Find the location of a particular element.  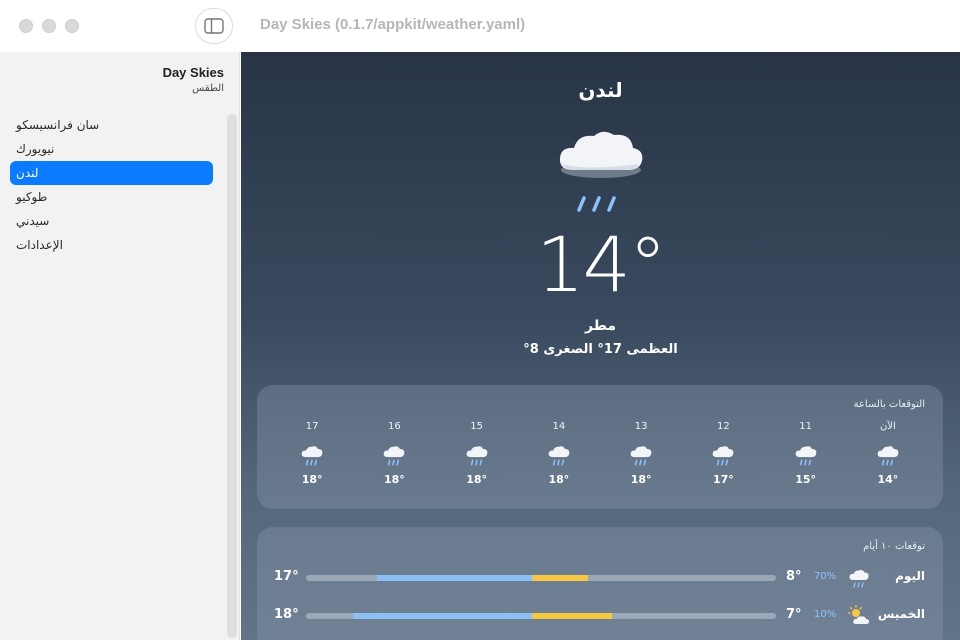

hour-label: 12 is located at coordinates (723, 426).